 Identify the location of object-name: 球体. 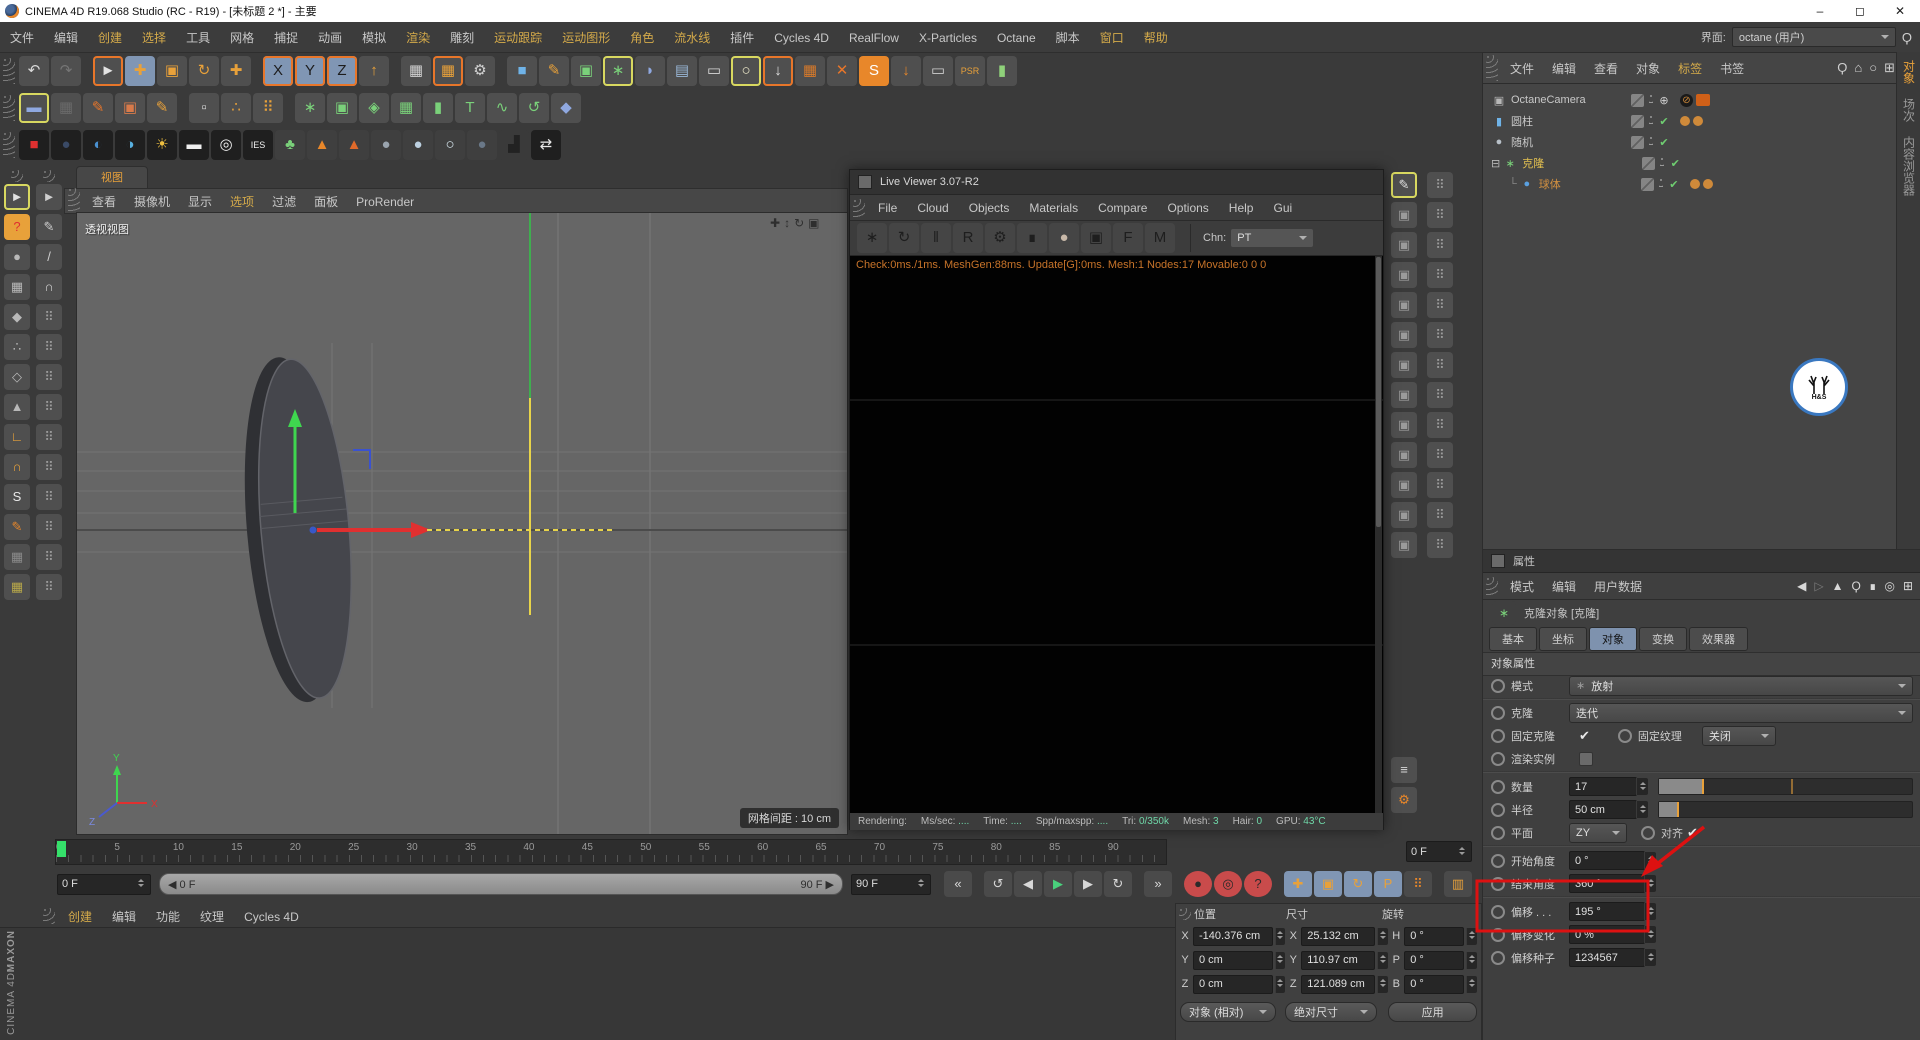
(1589, 184).